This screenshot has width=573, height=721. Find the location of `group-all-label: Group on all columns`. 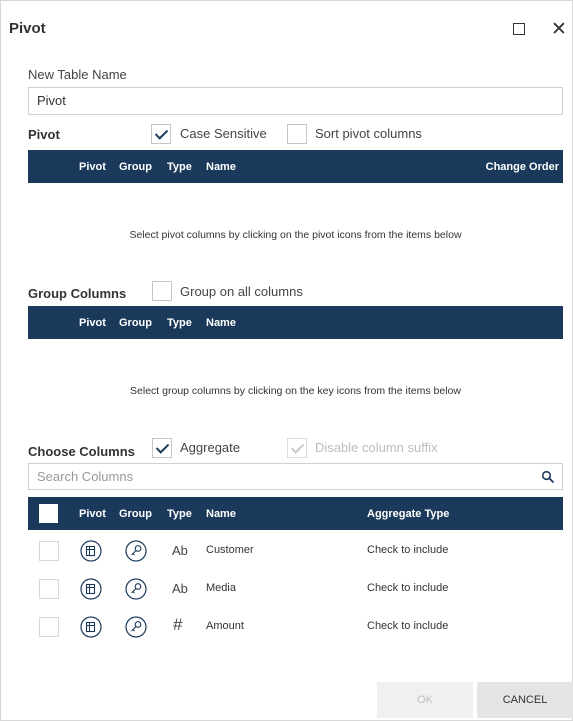

group-all-label: Group on all columns is located at coordinates (241, 291).